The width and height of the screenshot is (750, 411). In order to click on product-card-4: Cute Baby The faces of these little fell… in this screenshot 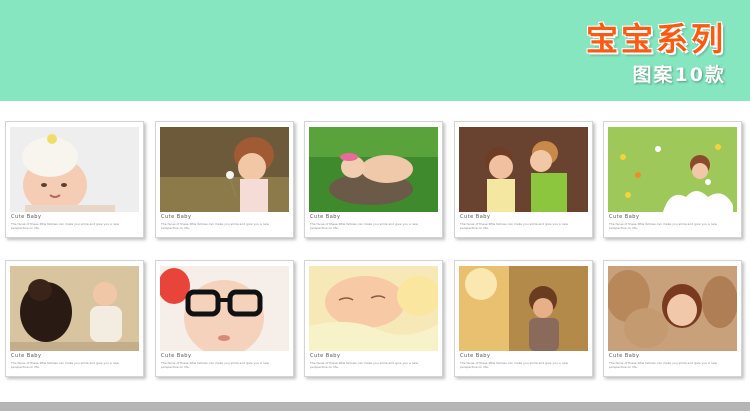, I will do `click(523, 179)`.